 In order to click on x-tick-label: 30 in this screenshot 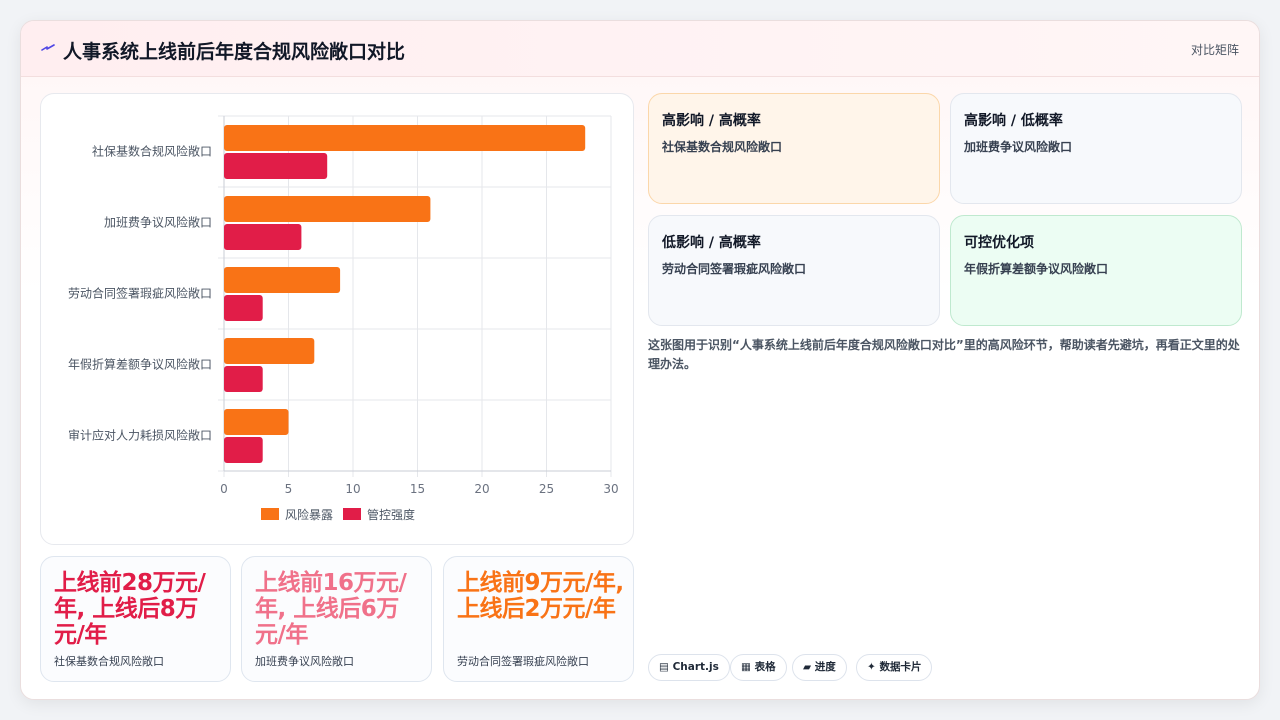, I will do `click(610, 489)`.